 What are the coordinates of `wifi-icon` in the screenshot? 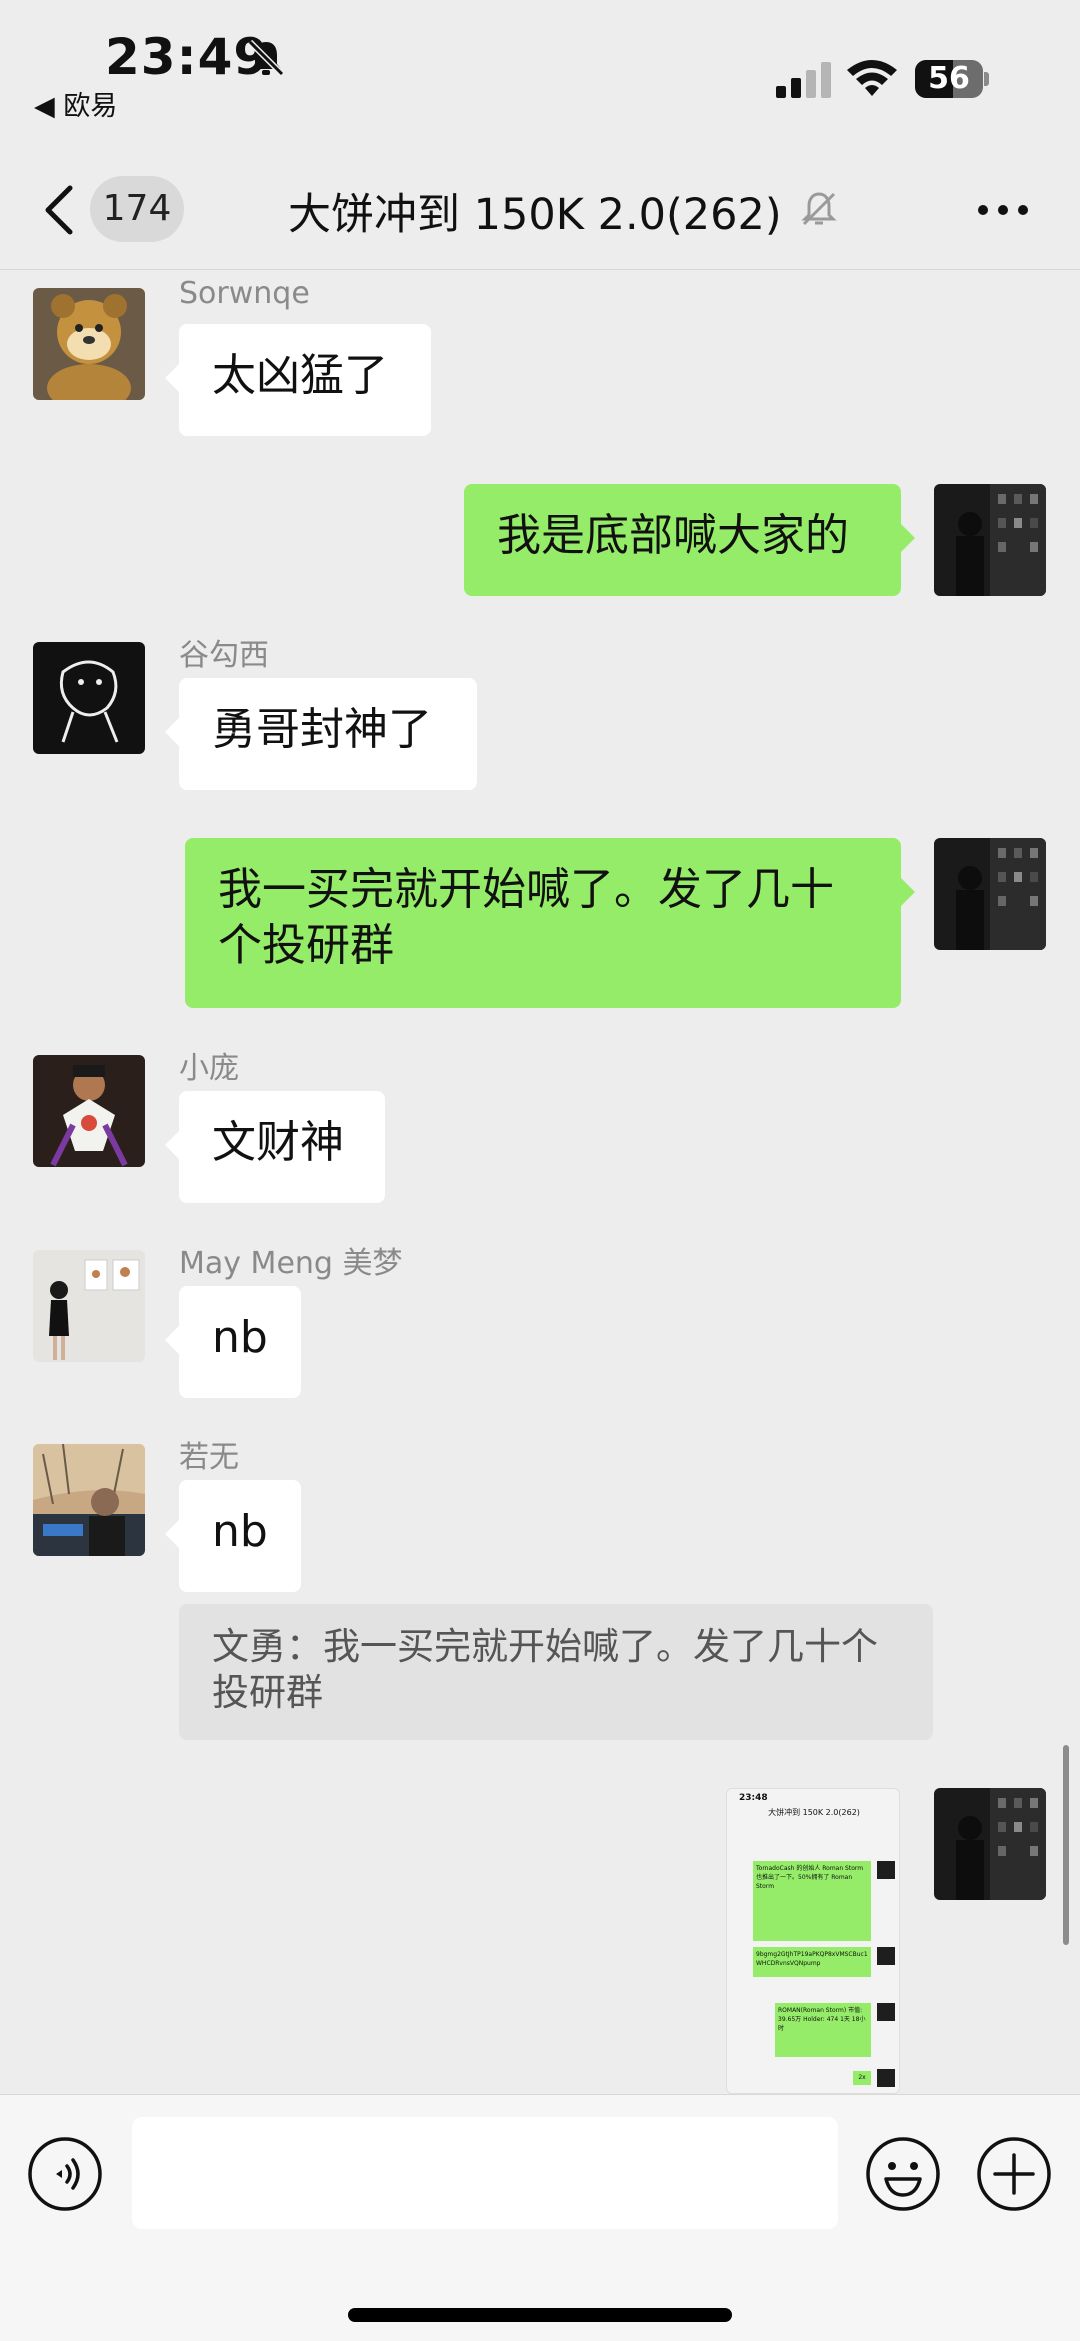 It's located at (872, 78).